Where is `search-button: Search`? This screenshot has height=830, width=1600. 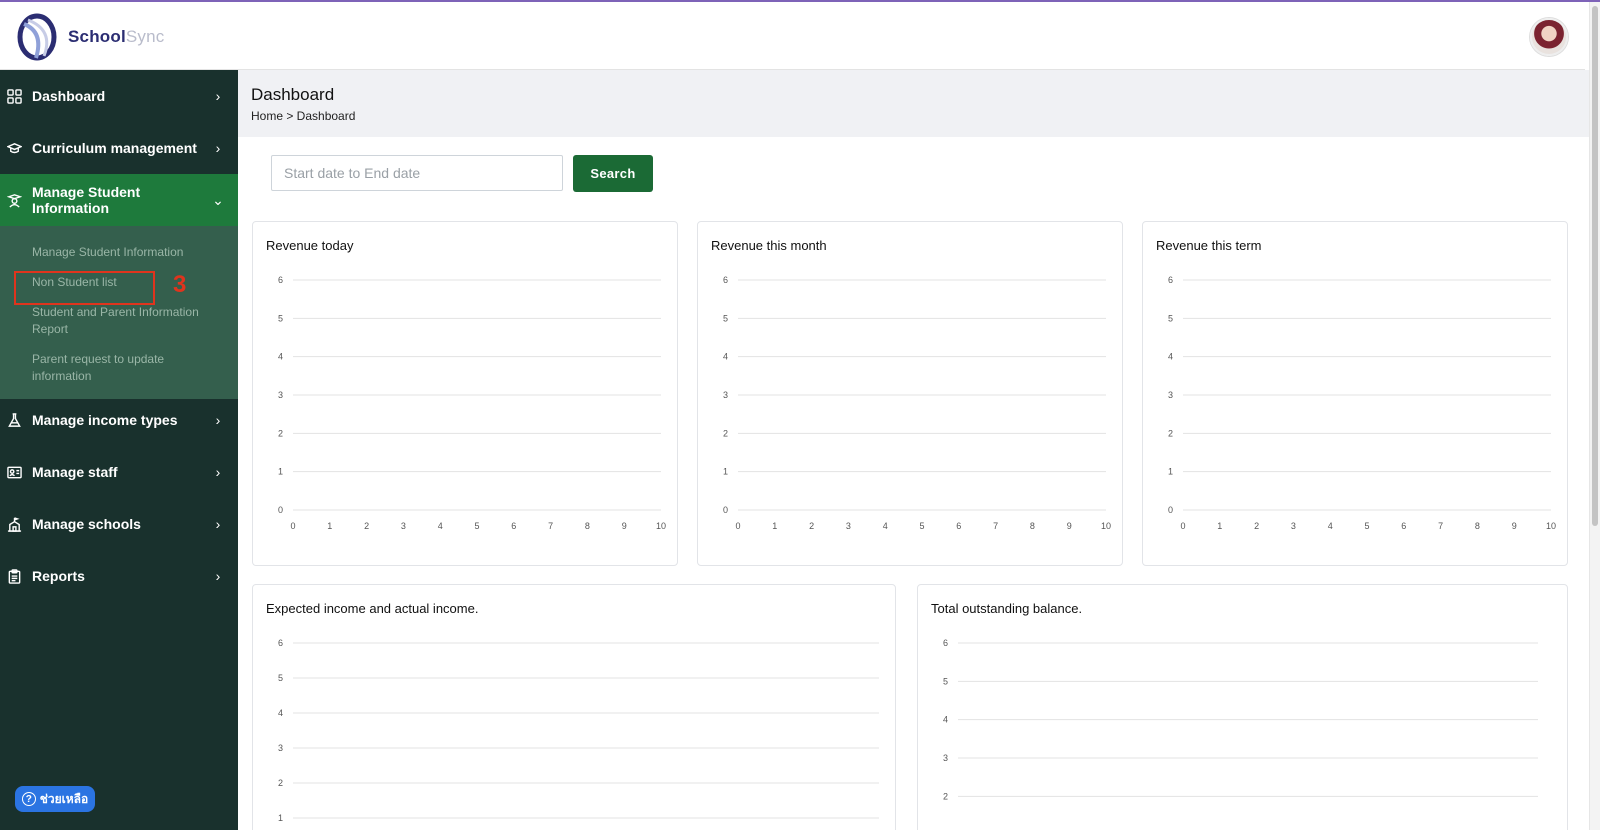
search-button: Search is located at coordinates (613, 173).